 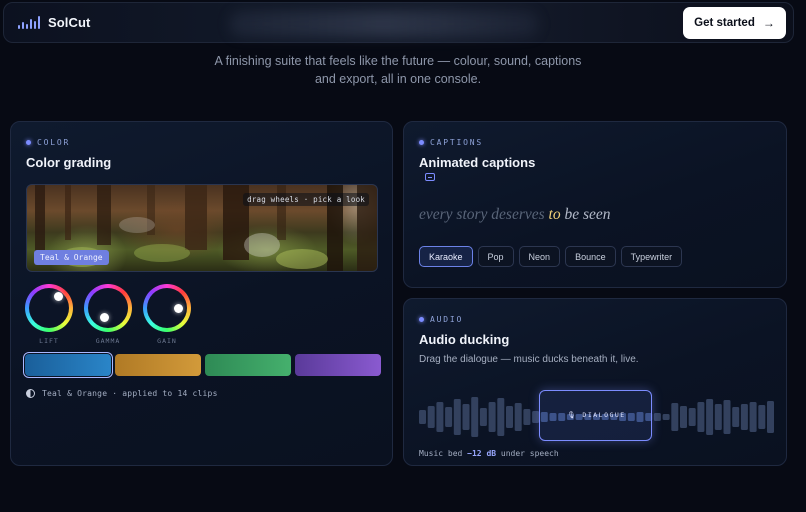 What do you see at coordinates (75, 393) in the screenshot?
I see `applied-look-name: Teal & Orange` at bounding box center [75, 393].